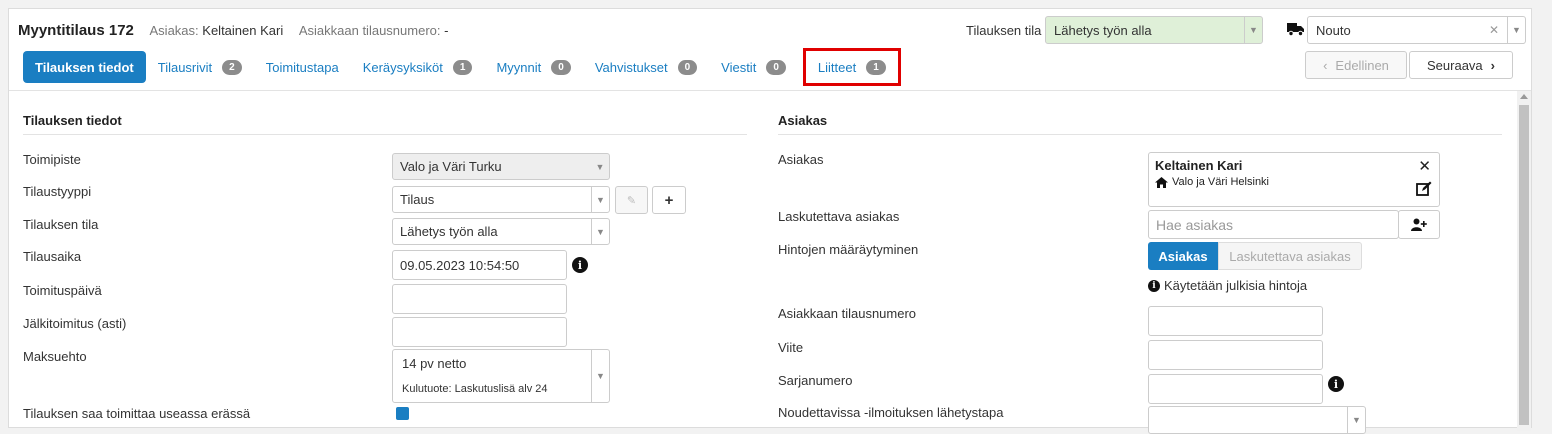 The image size is (1552, 434). What do you see at coordinates (55, 356) in the screenshot?
I see `payment-terms-label: Maksuehto` at bounding box center [55, 356].